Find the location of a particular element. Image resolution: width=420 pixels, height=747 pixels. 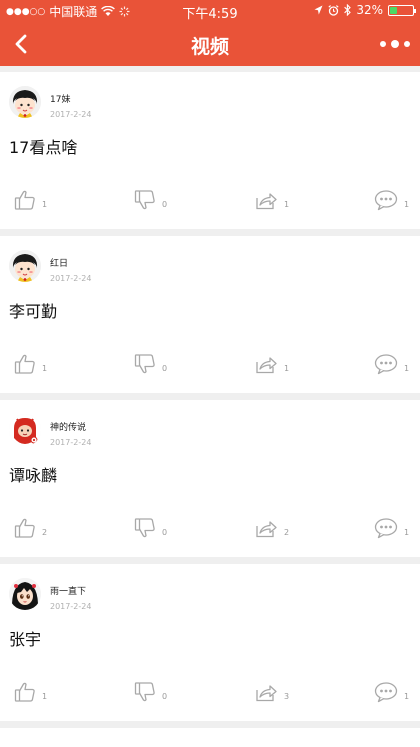

page-title: 视频 is located at coordinates (209, 47).